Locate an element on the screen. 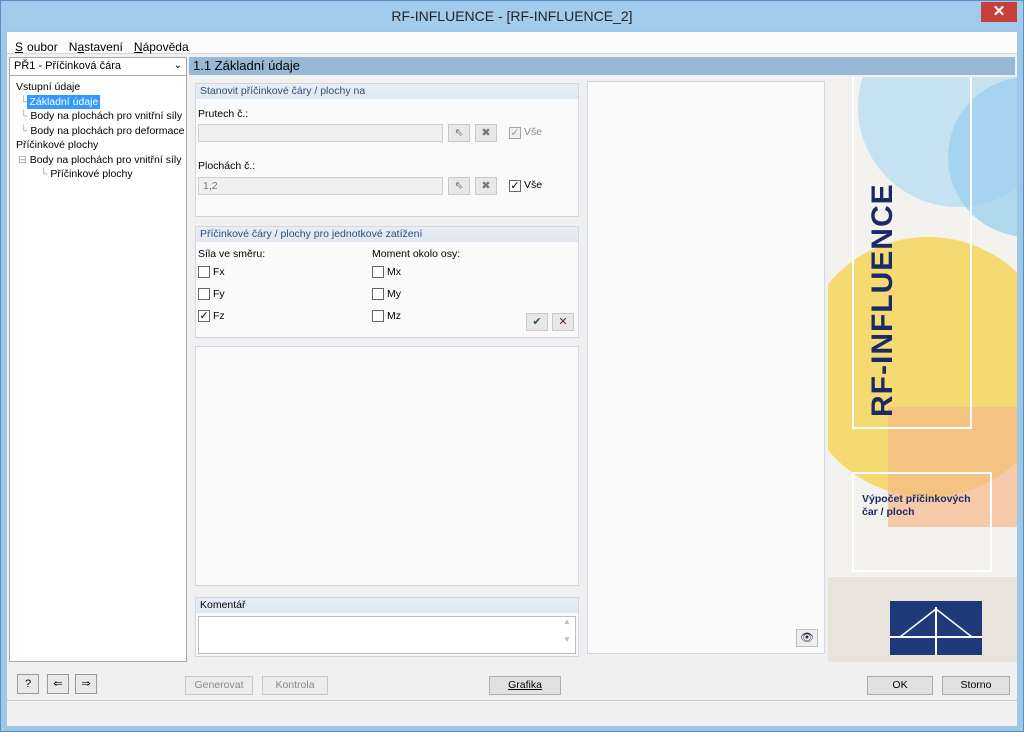  bridge-logo-icon is located at coordinates (936, 628).